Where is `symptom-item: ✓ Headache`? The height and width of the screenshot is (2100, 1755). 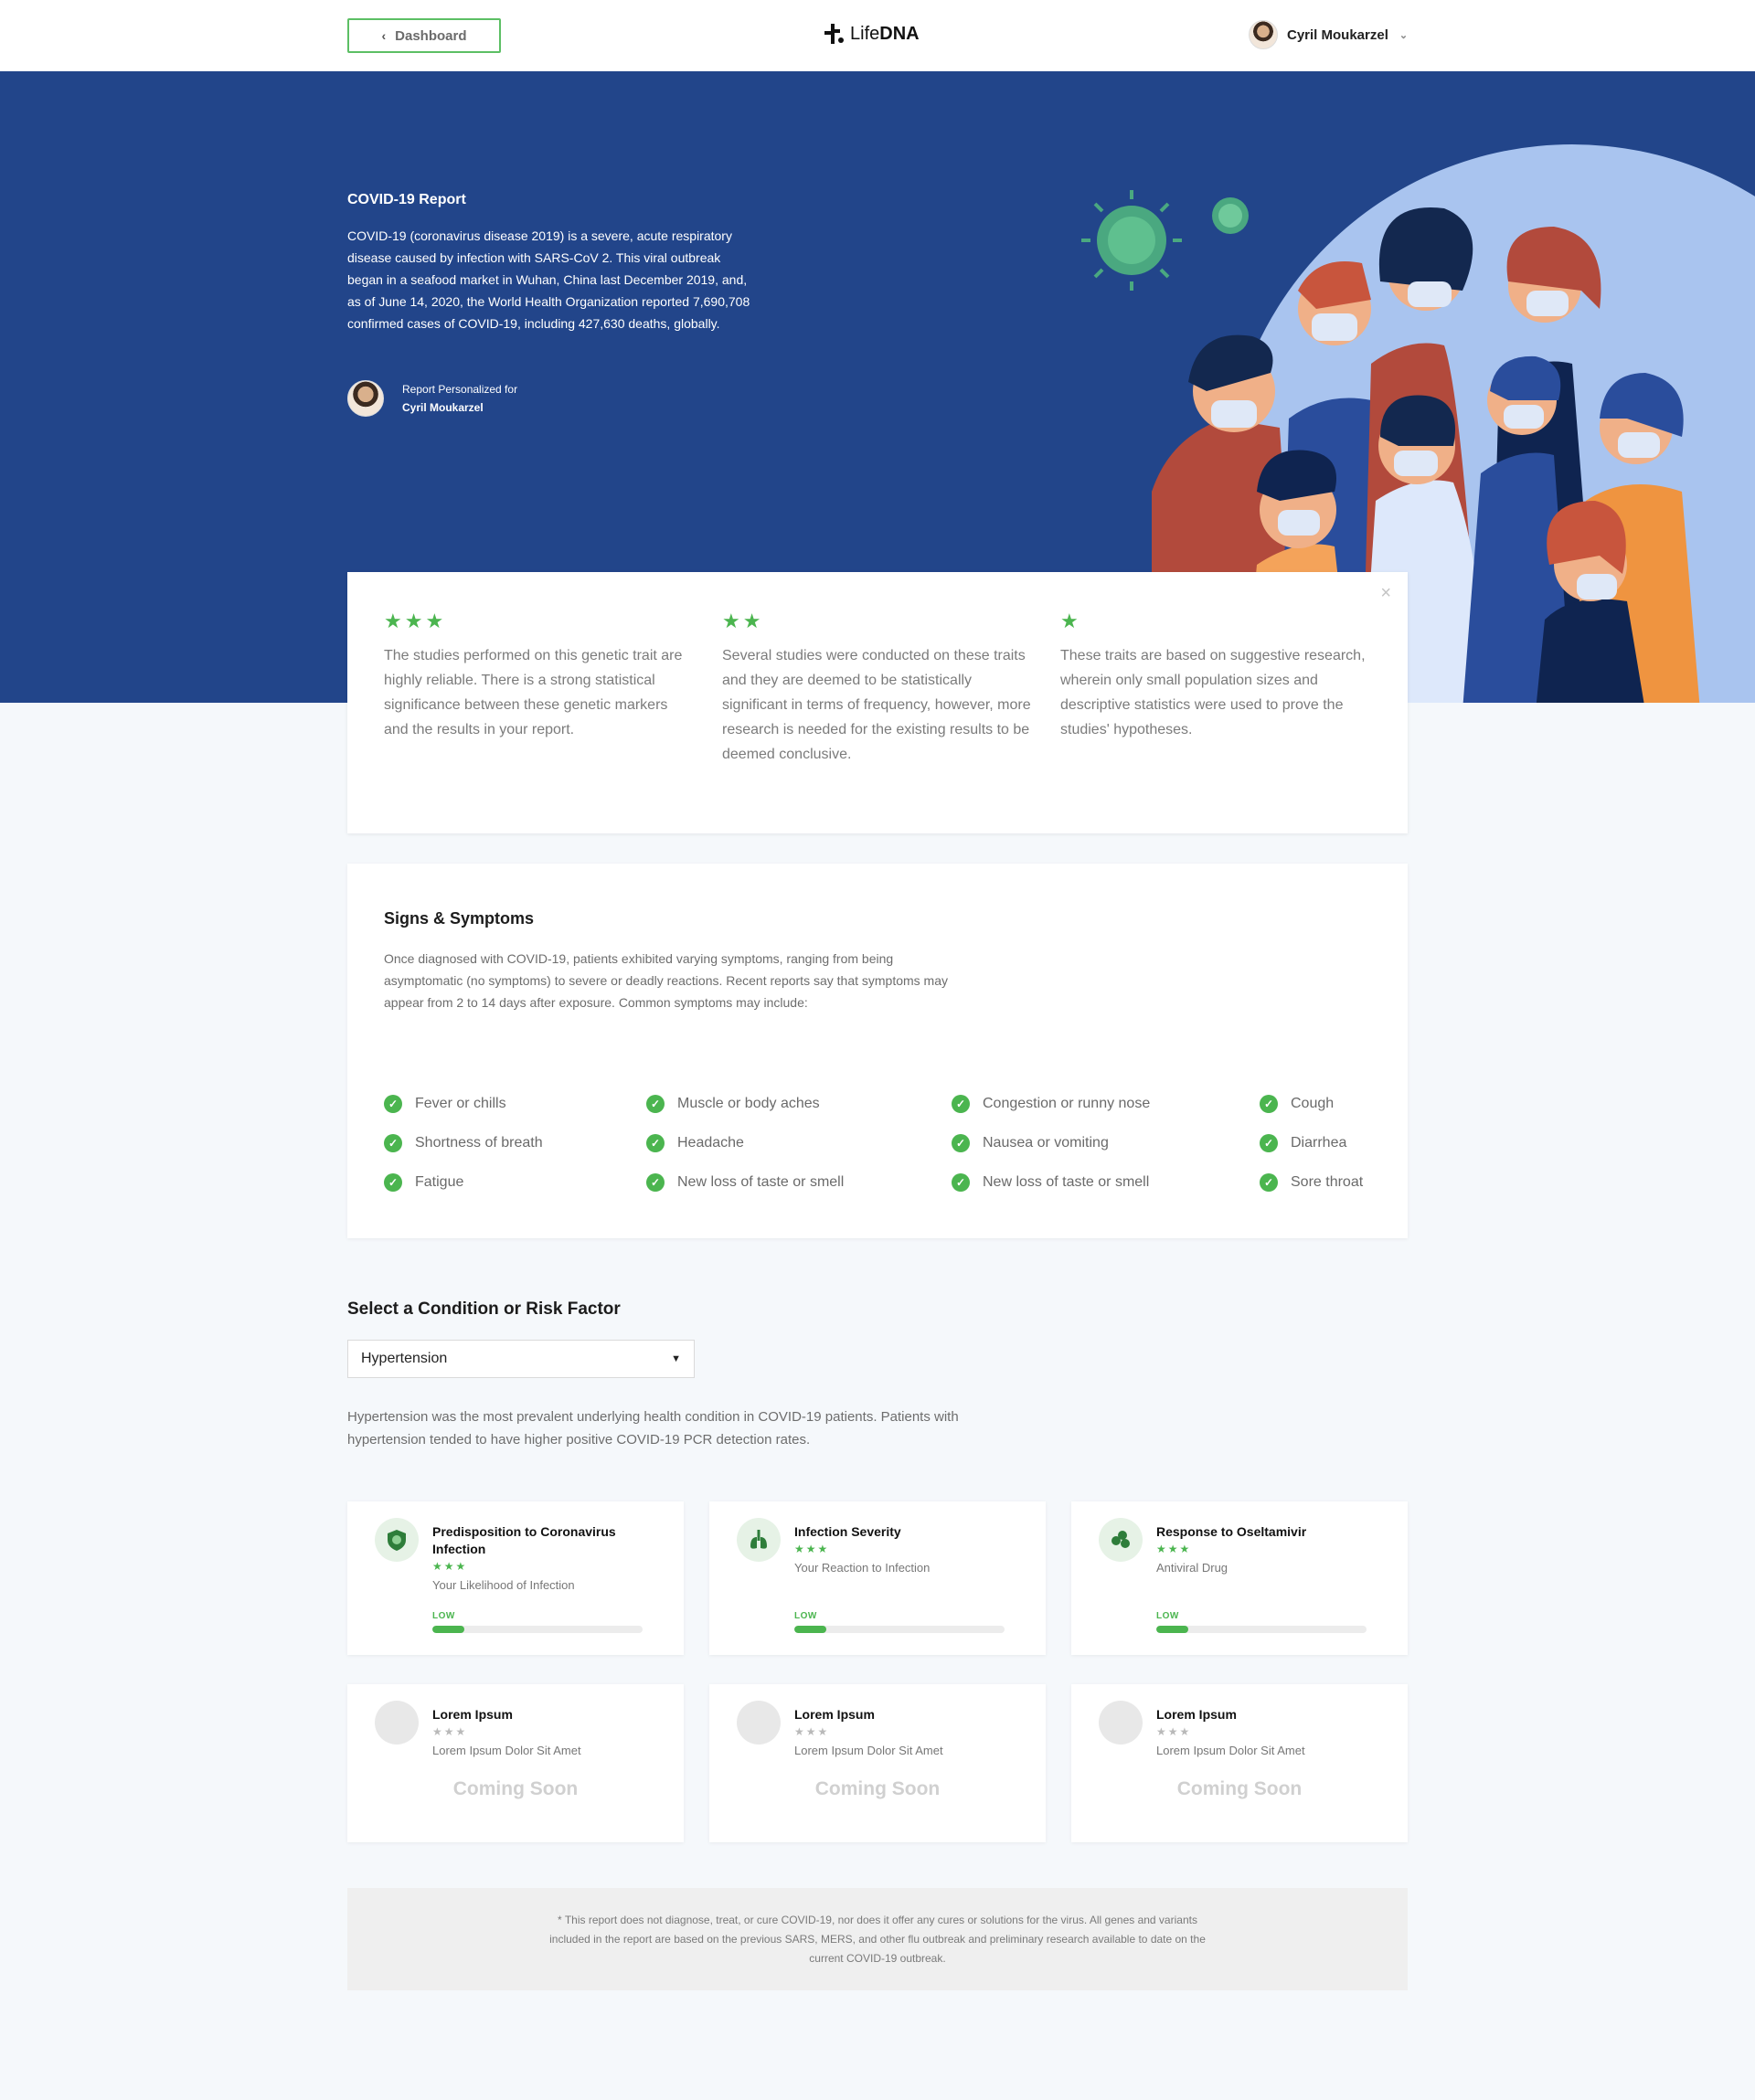 symptom-item: ✓ Headache is located at coordinates (695, 1143).